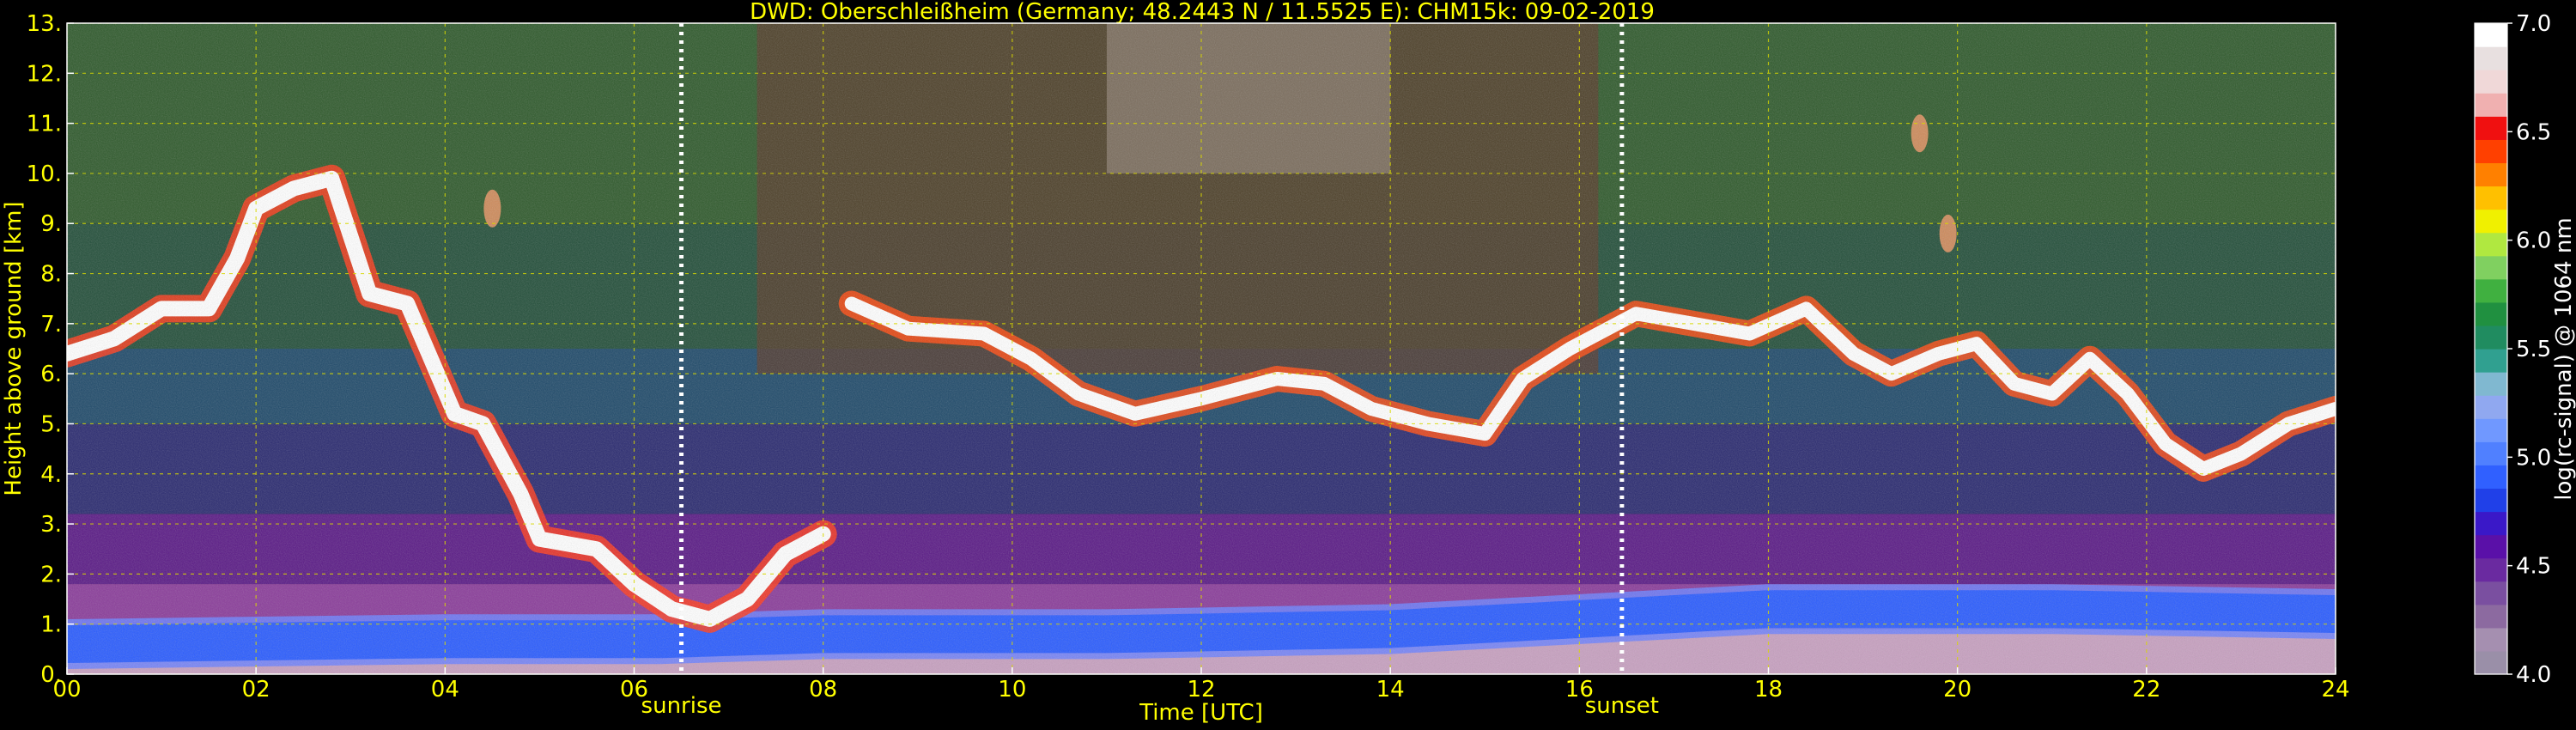 This screenshot has width=2576, height=730. Describe the element at coordinates (44, 124) in the screenshot. I see `y-tick-label-11: 11.` at that location.